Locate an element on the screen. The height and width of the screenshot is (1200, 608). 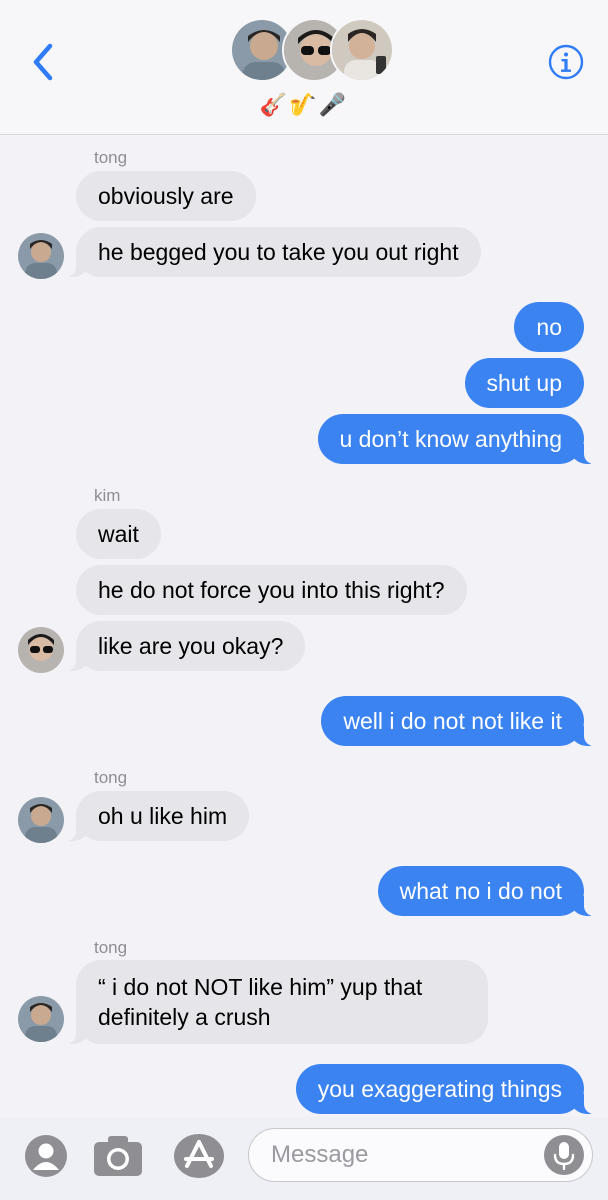
mic-button is located at coordinates (564, 1155).